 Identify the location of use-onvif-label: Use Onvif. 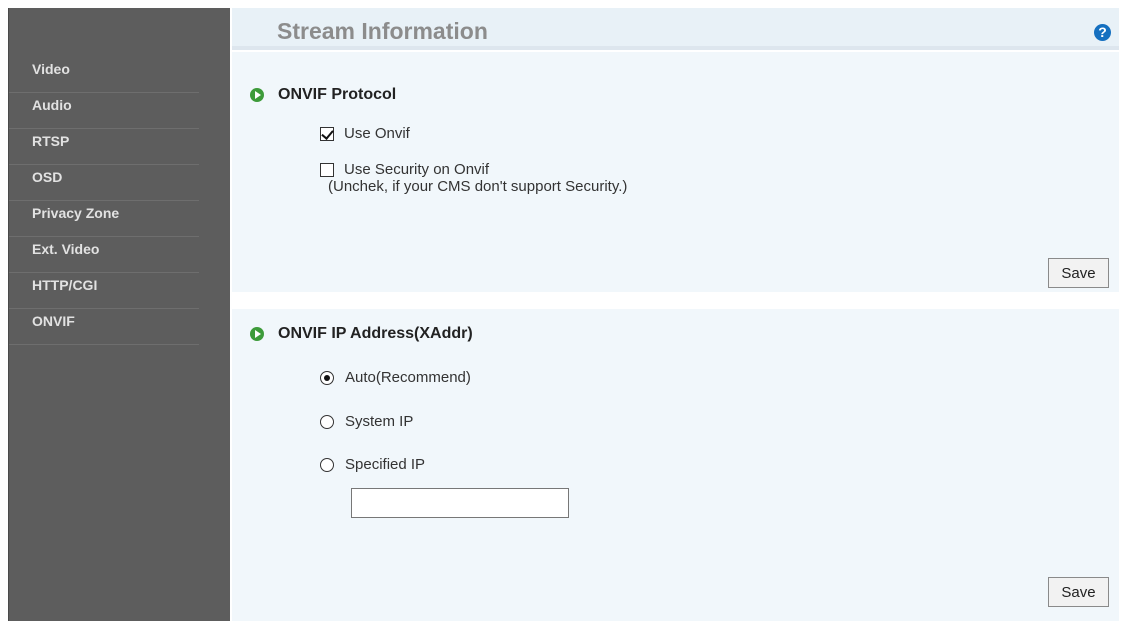
(377, 133).